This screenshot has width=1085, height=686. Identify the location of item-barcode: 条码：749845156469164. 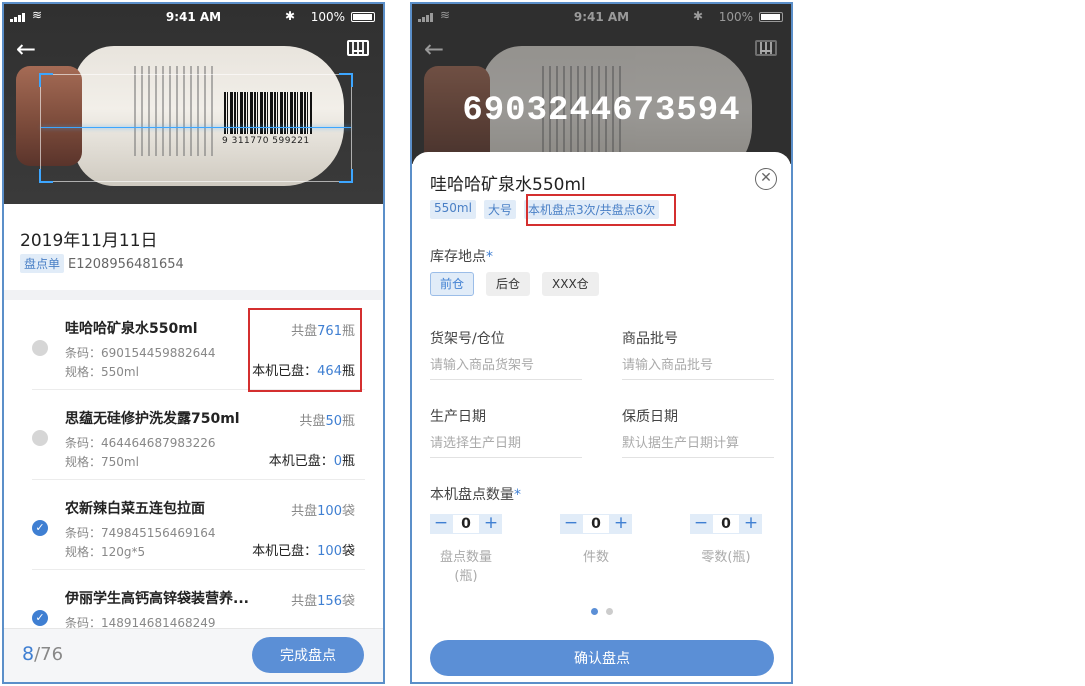
(140, 533).